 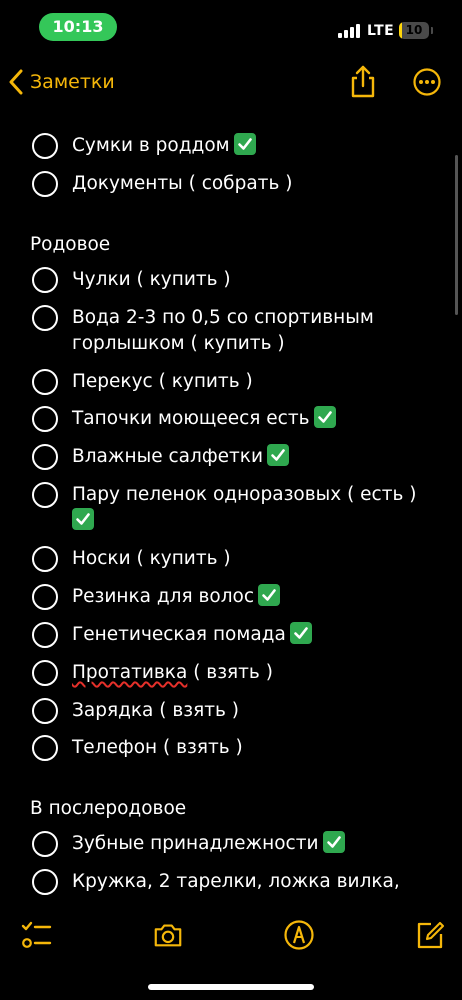 What do you see at coordinates (70, 245) in the screenshot?
I see `section-title: Родовое` at bounding box center [70, 245].